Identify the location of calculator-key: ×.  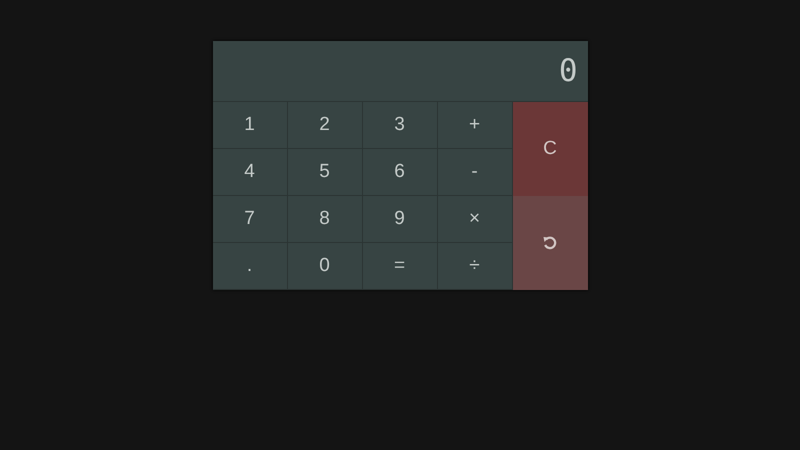
(475, 219).